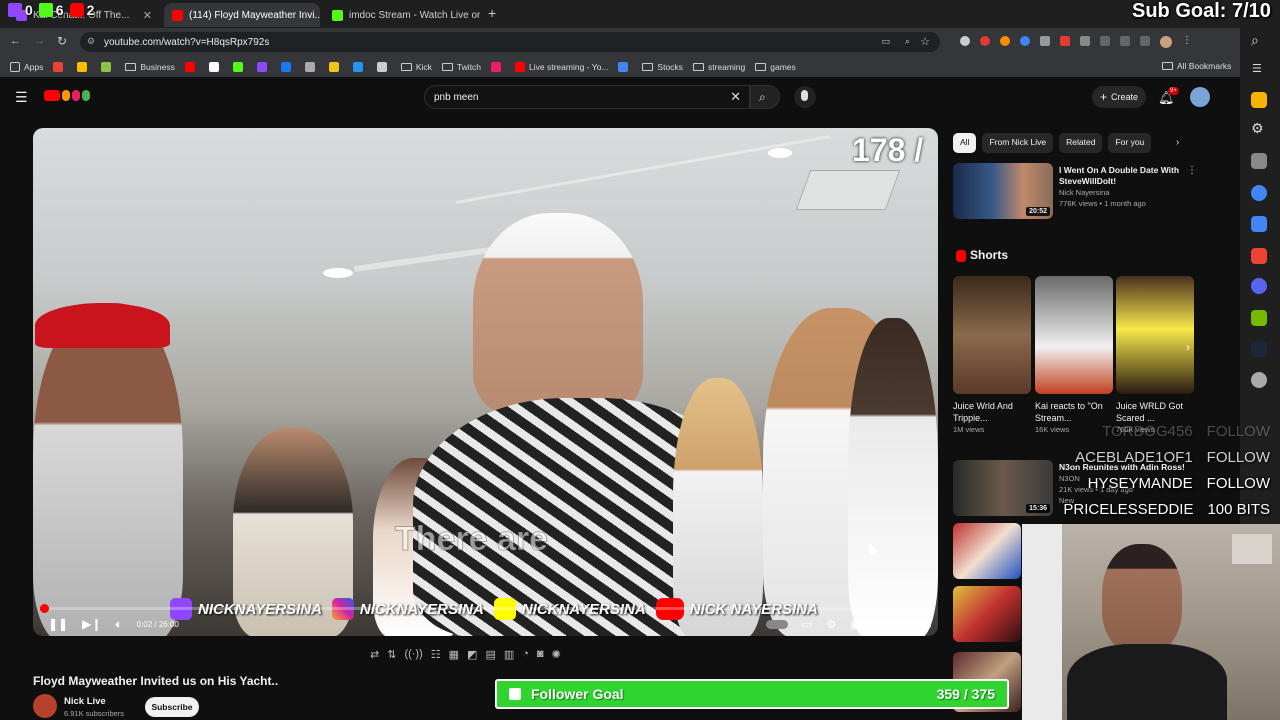 This screenshot has width=1280, height=720. Describe the element at coordinates (805, 97) in the screenshot. I see `voice-search-button` at that location.